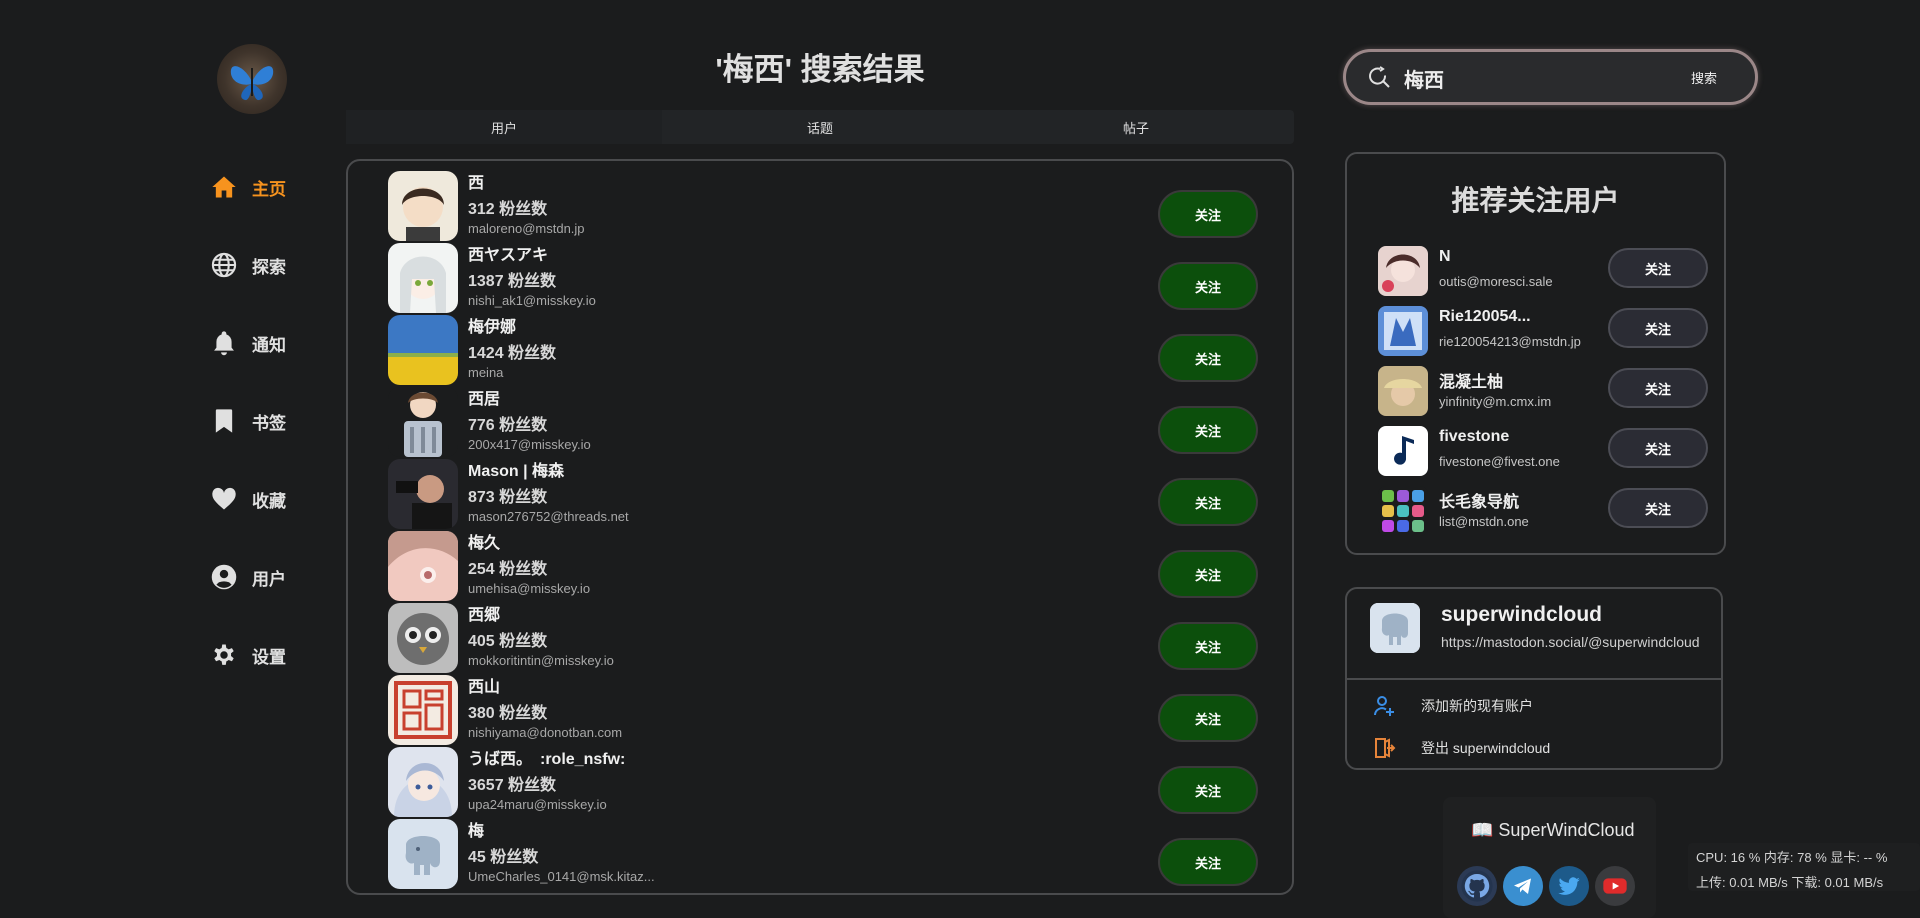  What do you see at coordinates (224, 187) in the screenshot?
I see `home-icon` at bounding box center [224, 187].